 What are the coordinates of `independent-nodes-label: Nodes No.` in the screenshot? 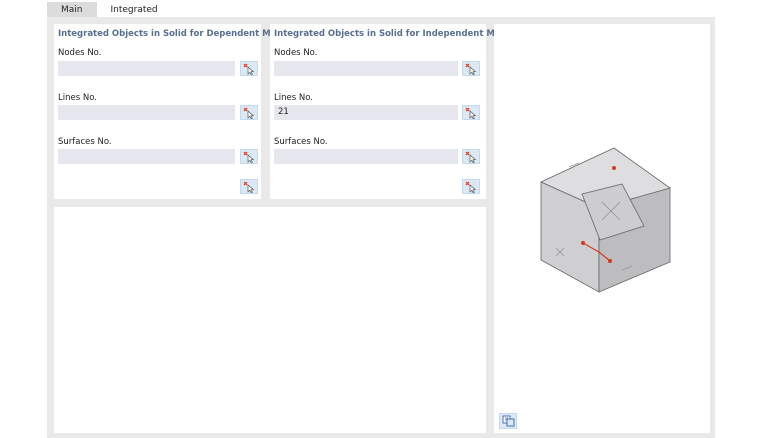 It's located at (296, 53).